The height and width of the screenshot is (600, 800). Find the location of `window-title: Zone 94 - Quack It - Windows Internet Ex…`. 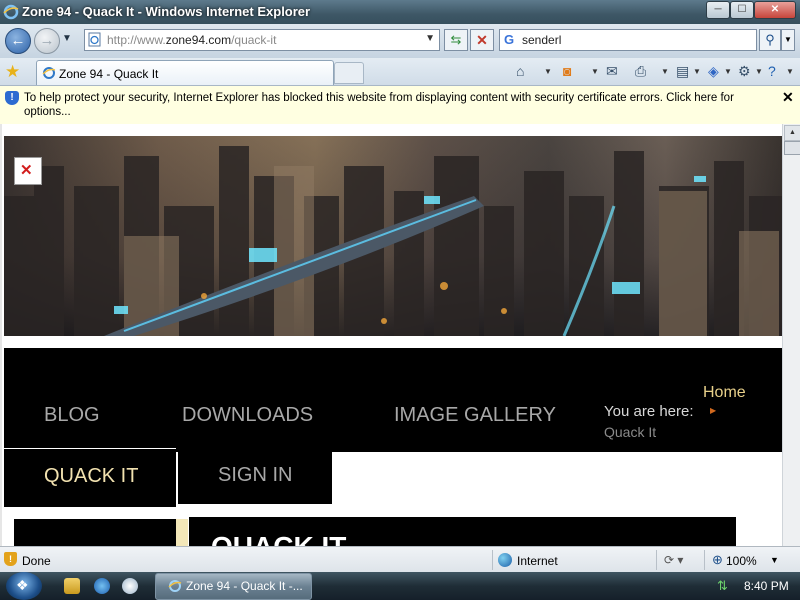

window-title: Zone 94 - Quack It - Windows Internet Ex… is located at coordinates (166, 11).